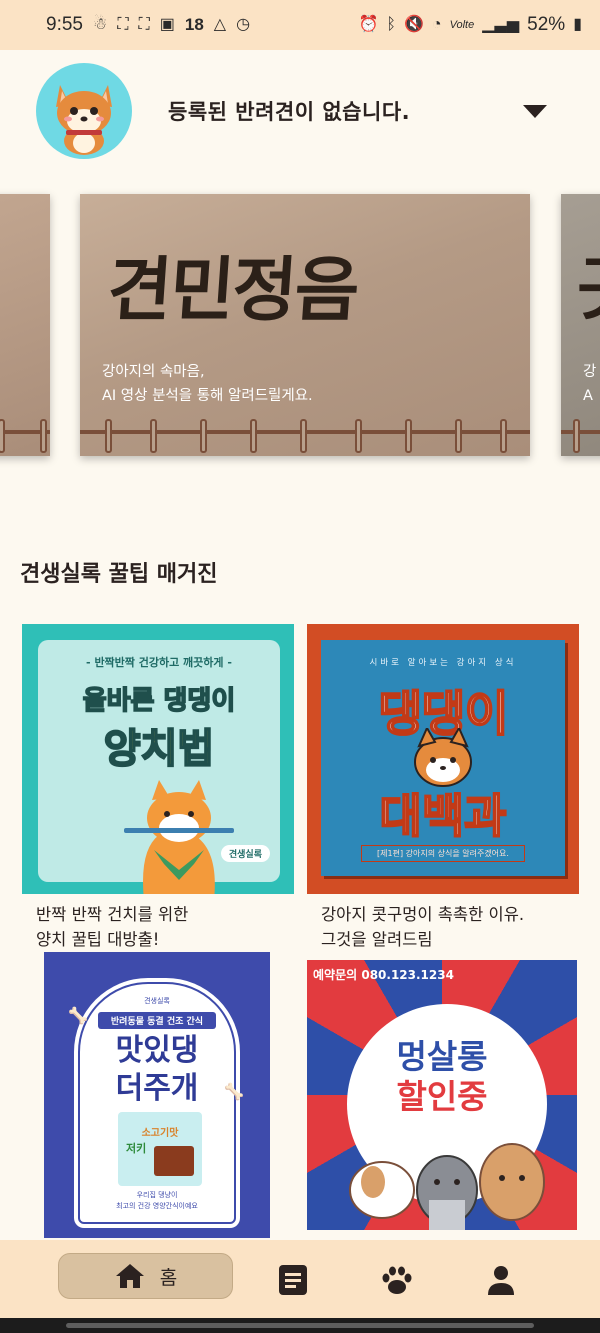 This screenshot has height=1333, width=600. What do you see at coordinates (501, 24) in the screenshot?
I see `signal-icon: ▁▃▅` at bounding box center [501, 24].